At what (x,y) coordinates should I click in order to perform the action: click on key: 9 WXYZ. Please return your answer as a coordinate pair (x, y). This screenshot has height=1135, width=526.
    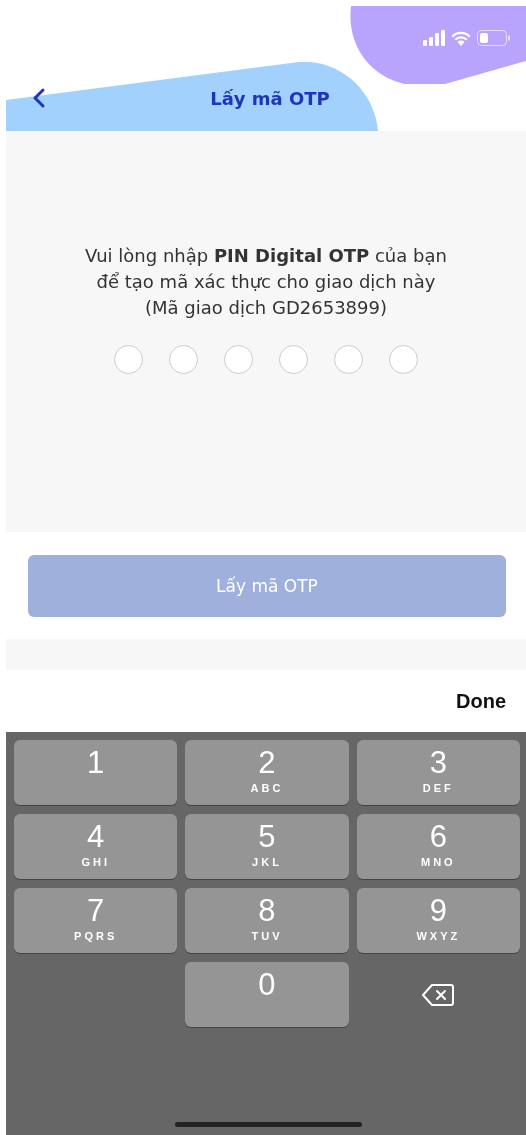
    Looking at the image, I should click on (438, 920).